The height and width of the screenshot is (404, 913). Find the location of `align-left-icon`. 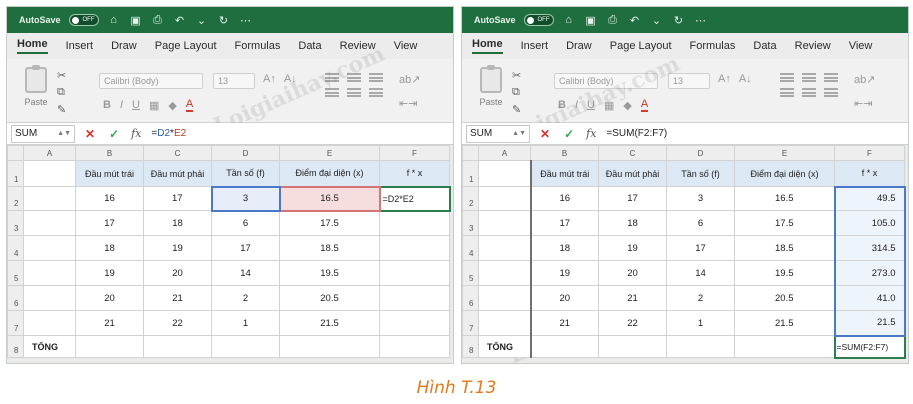

align-left-icon is located at coordinates (787, 92).